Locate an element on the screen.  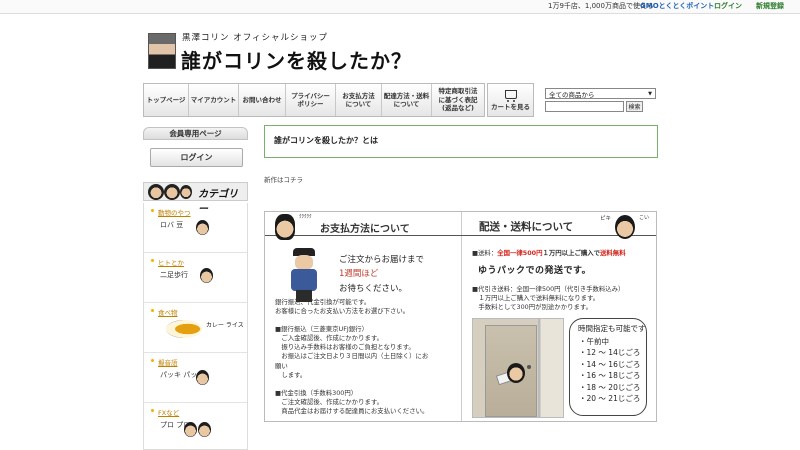
top-bar: 1万9千店、1,000万商品で使える GMOとくとくポイント ログイン 新規登録 is located at coordinates (400, 7).